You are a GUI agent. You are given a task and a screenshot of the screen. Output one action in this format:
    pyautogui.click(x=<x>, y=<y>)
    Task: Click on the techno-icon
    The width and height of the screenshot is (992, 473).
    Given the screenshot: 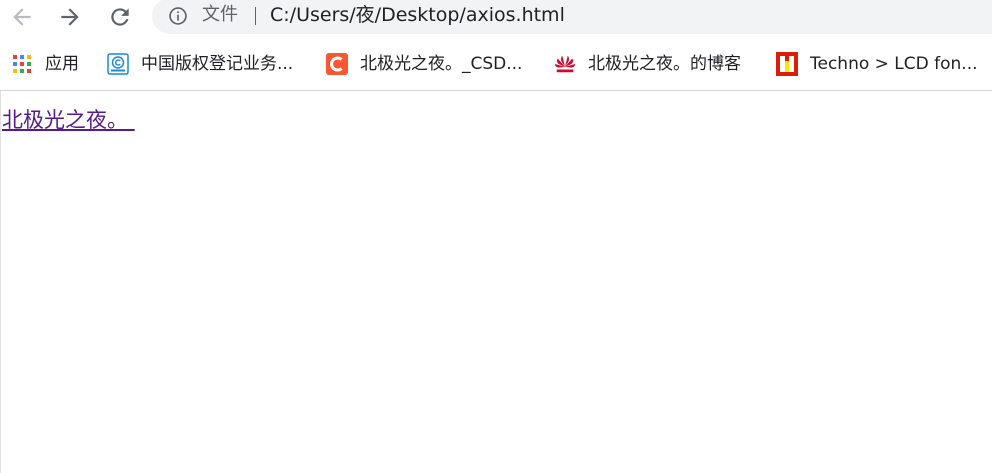 What is the action you would take?
    pyautogui.click(x=787, y=64)
    